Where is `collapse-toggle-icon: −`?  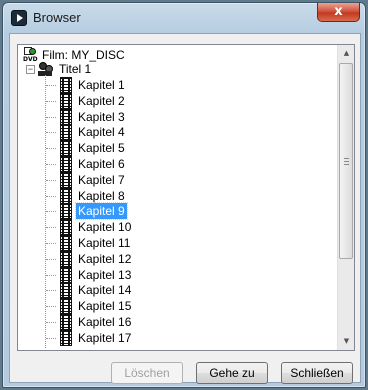 collapse-toggle-icon: − is located at coordinates (30, 69).